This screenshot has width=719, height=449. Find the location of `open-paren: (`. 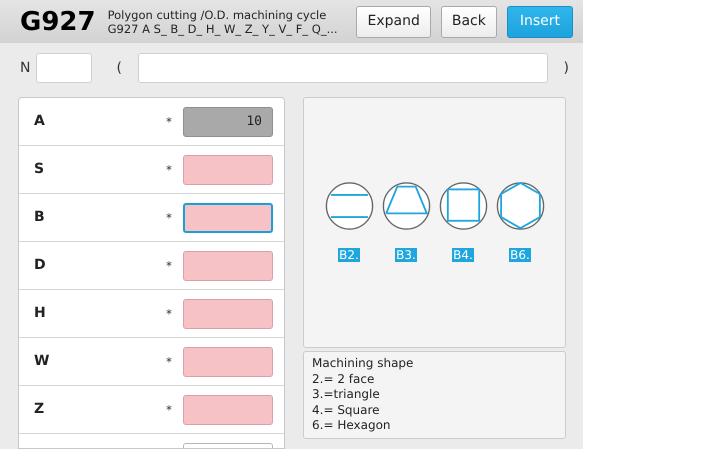

open-paren: ( is located at coordinates (119, 68).